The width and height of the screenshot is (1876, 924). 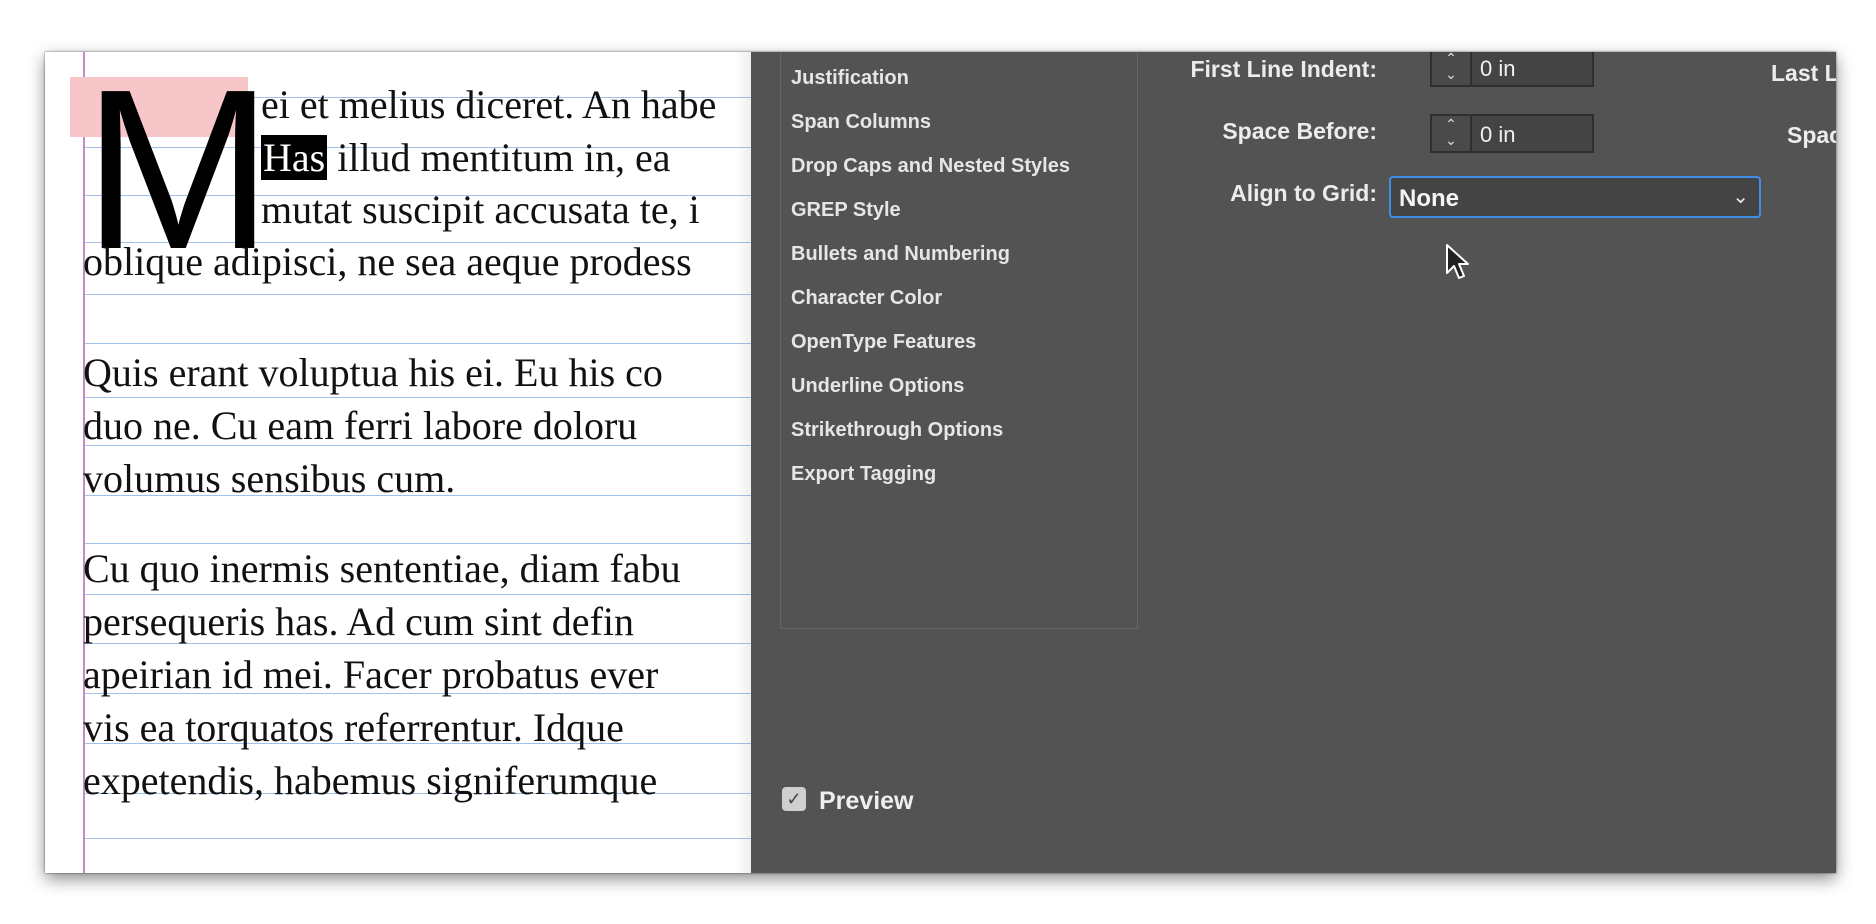 What do you see at coordinates (370, 781) in the screenshot?
I see `body-text-line: expetendis, habemus signiferumque` at bounding box center [370, 781].